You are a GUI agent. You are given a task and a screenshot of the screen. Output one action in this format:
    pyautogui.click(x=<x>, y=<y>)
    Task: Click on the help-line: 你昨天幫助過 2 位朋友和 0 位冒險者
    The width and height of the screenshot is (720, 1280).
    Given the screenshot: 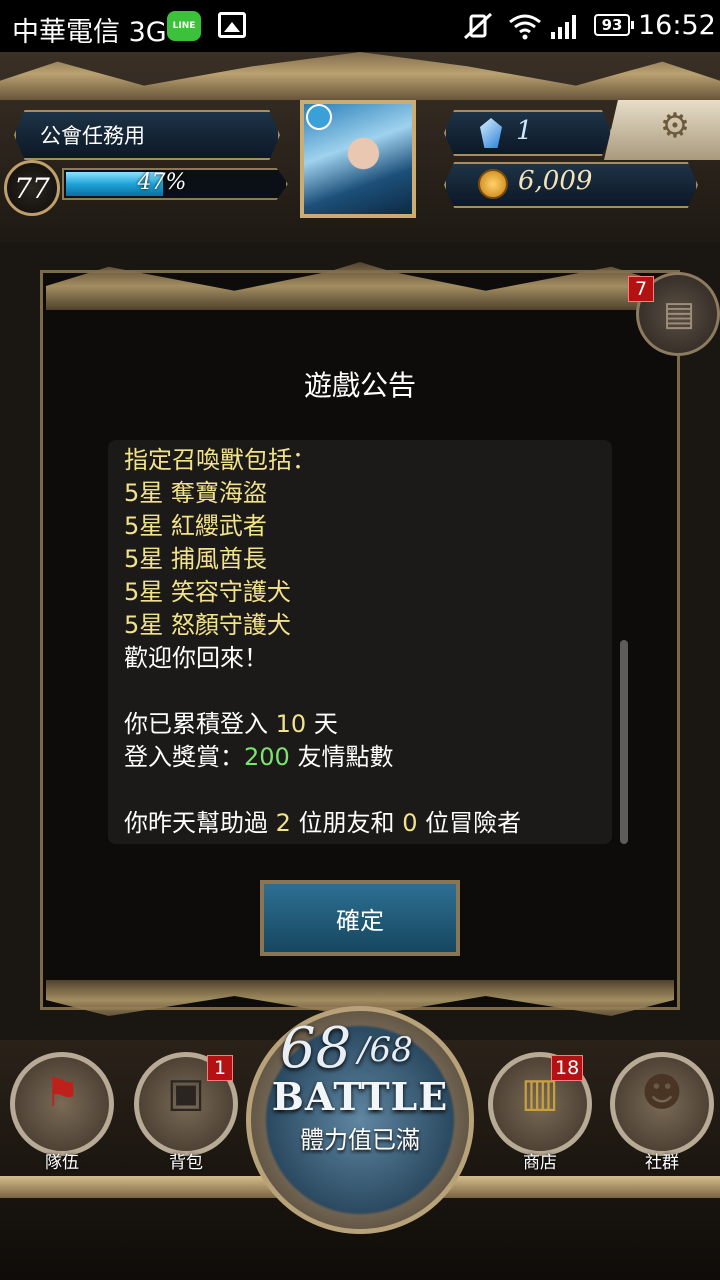 What is the action you would take?
    pyautogui.click(x=322, y=820)
    